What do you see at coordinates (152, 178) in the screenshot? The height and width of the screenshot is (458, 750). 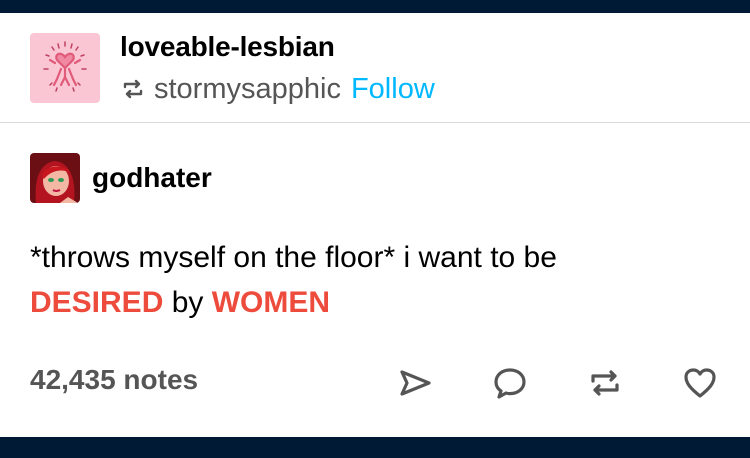 I see `post-author-name: godhater` at bounding box center [152, 178].